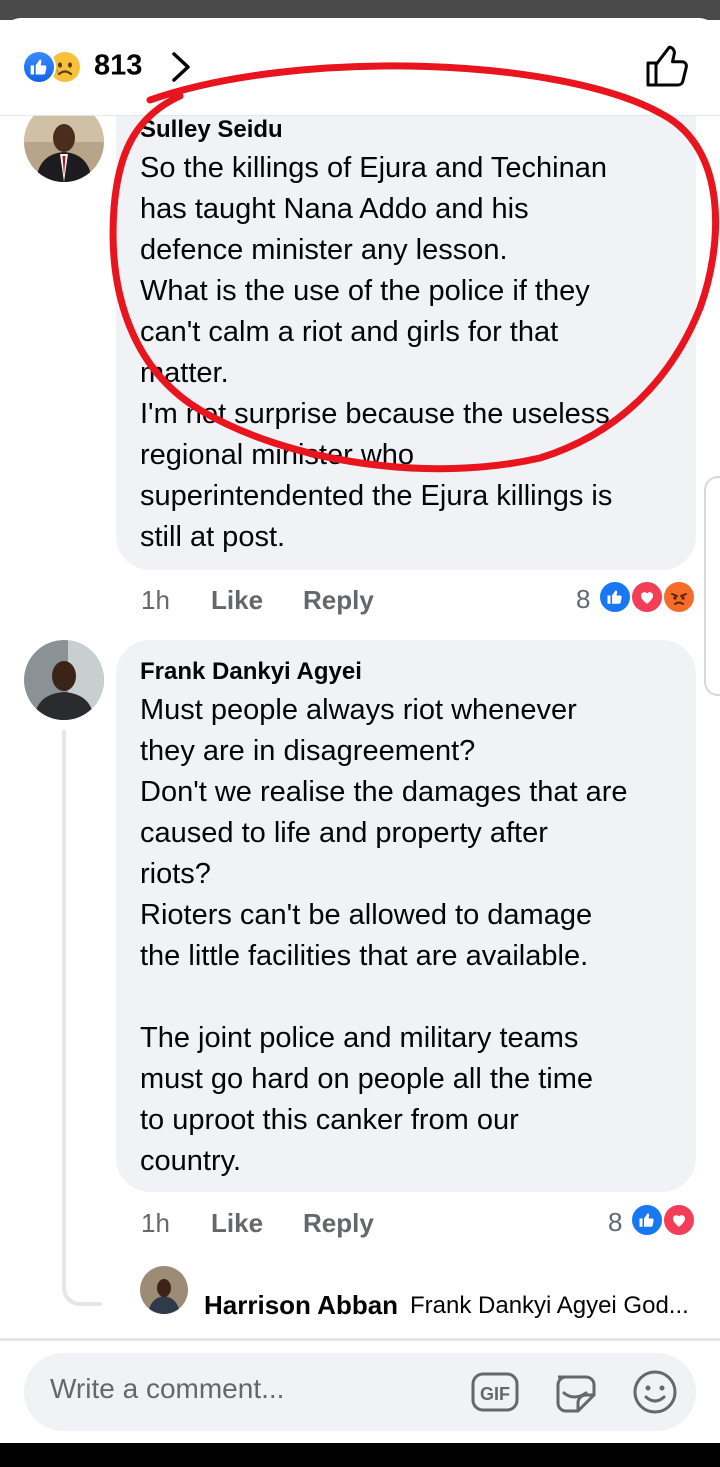  I want to click on reactions-header: 813, so click(360, 67).